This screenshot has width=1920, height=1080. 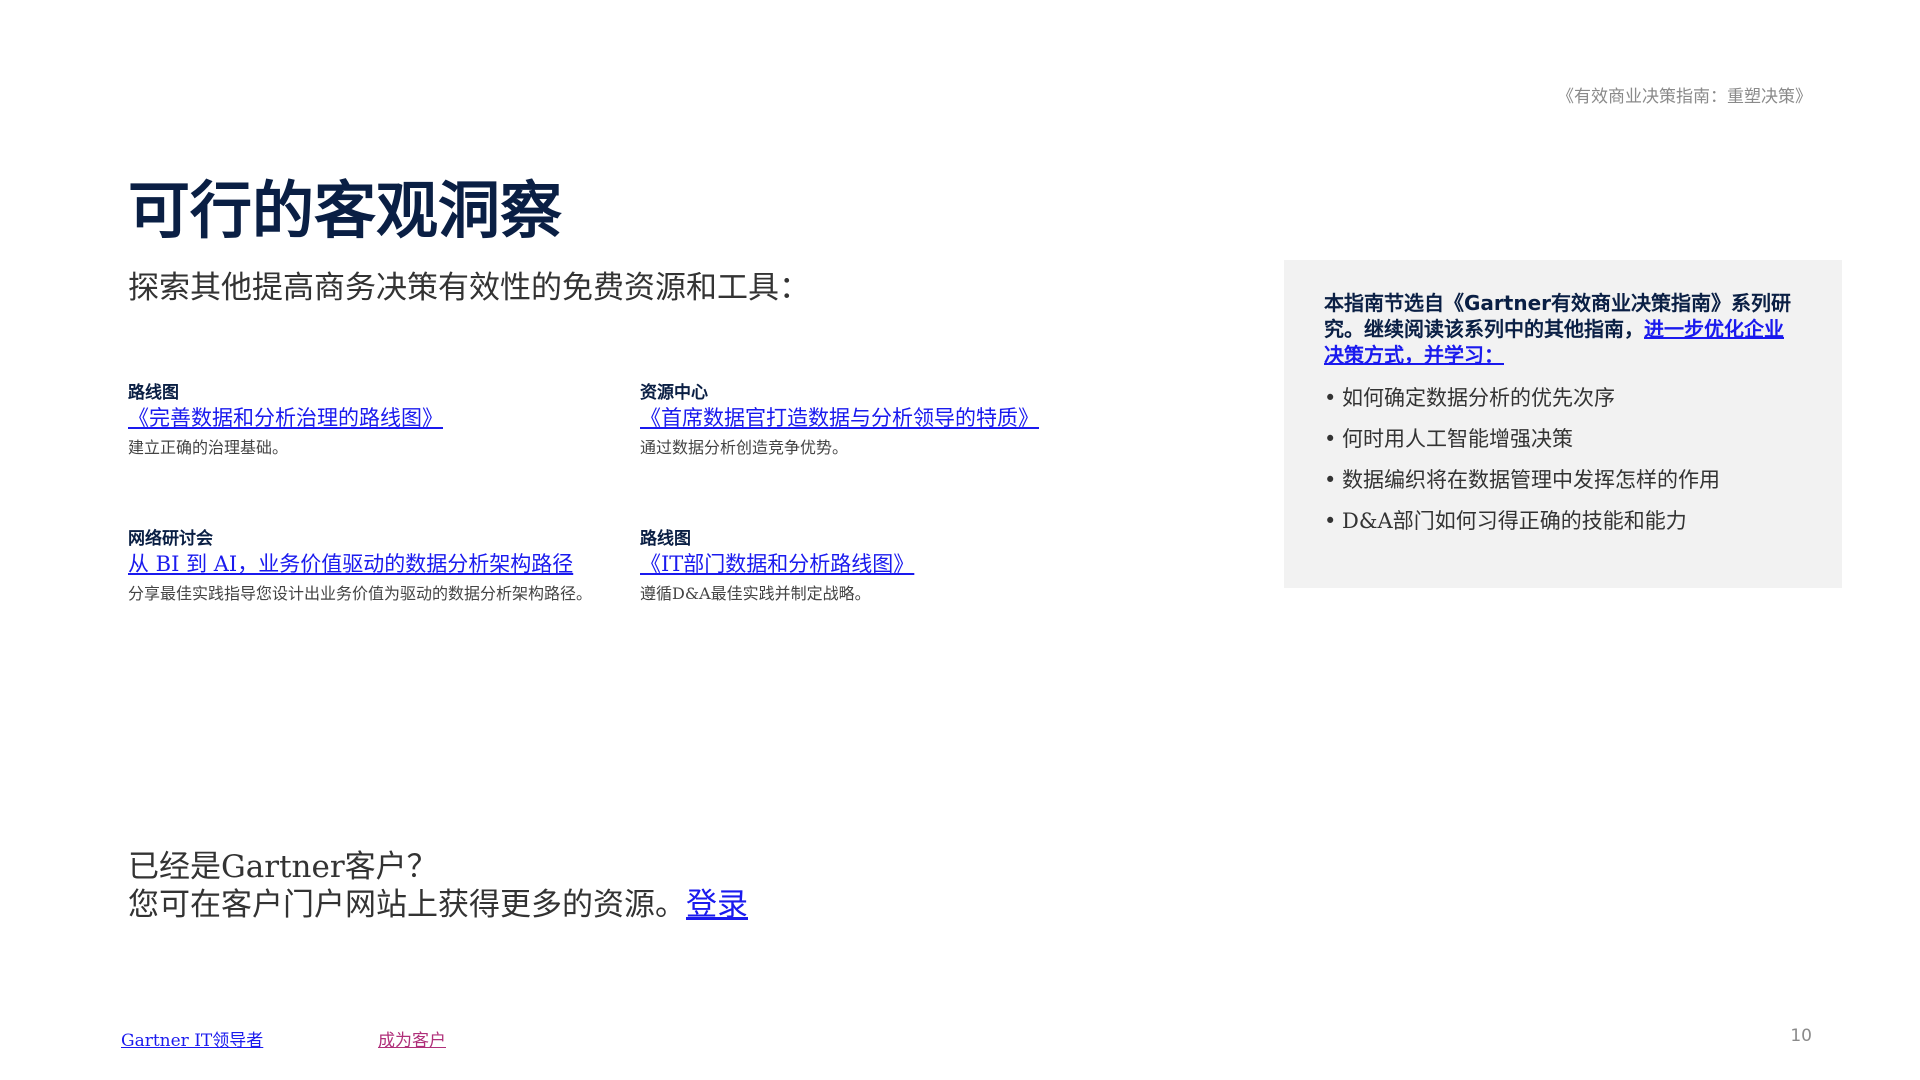 What do you see at coordinates (360, 593) in the screenshot?
I see `resource-description: 分享最佳实践指导您设计出业务价值为驱动的数据分析架构路径。` at bounding box center [360, 593].